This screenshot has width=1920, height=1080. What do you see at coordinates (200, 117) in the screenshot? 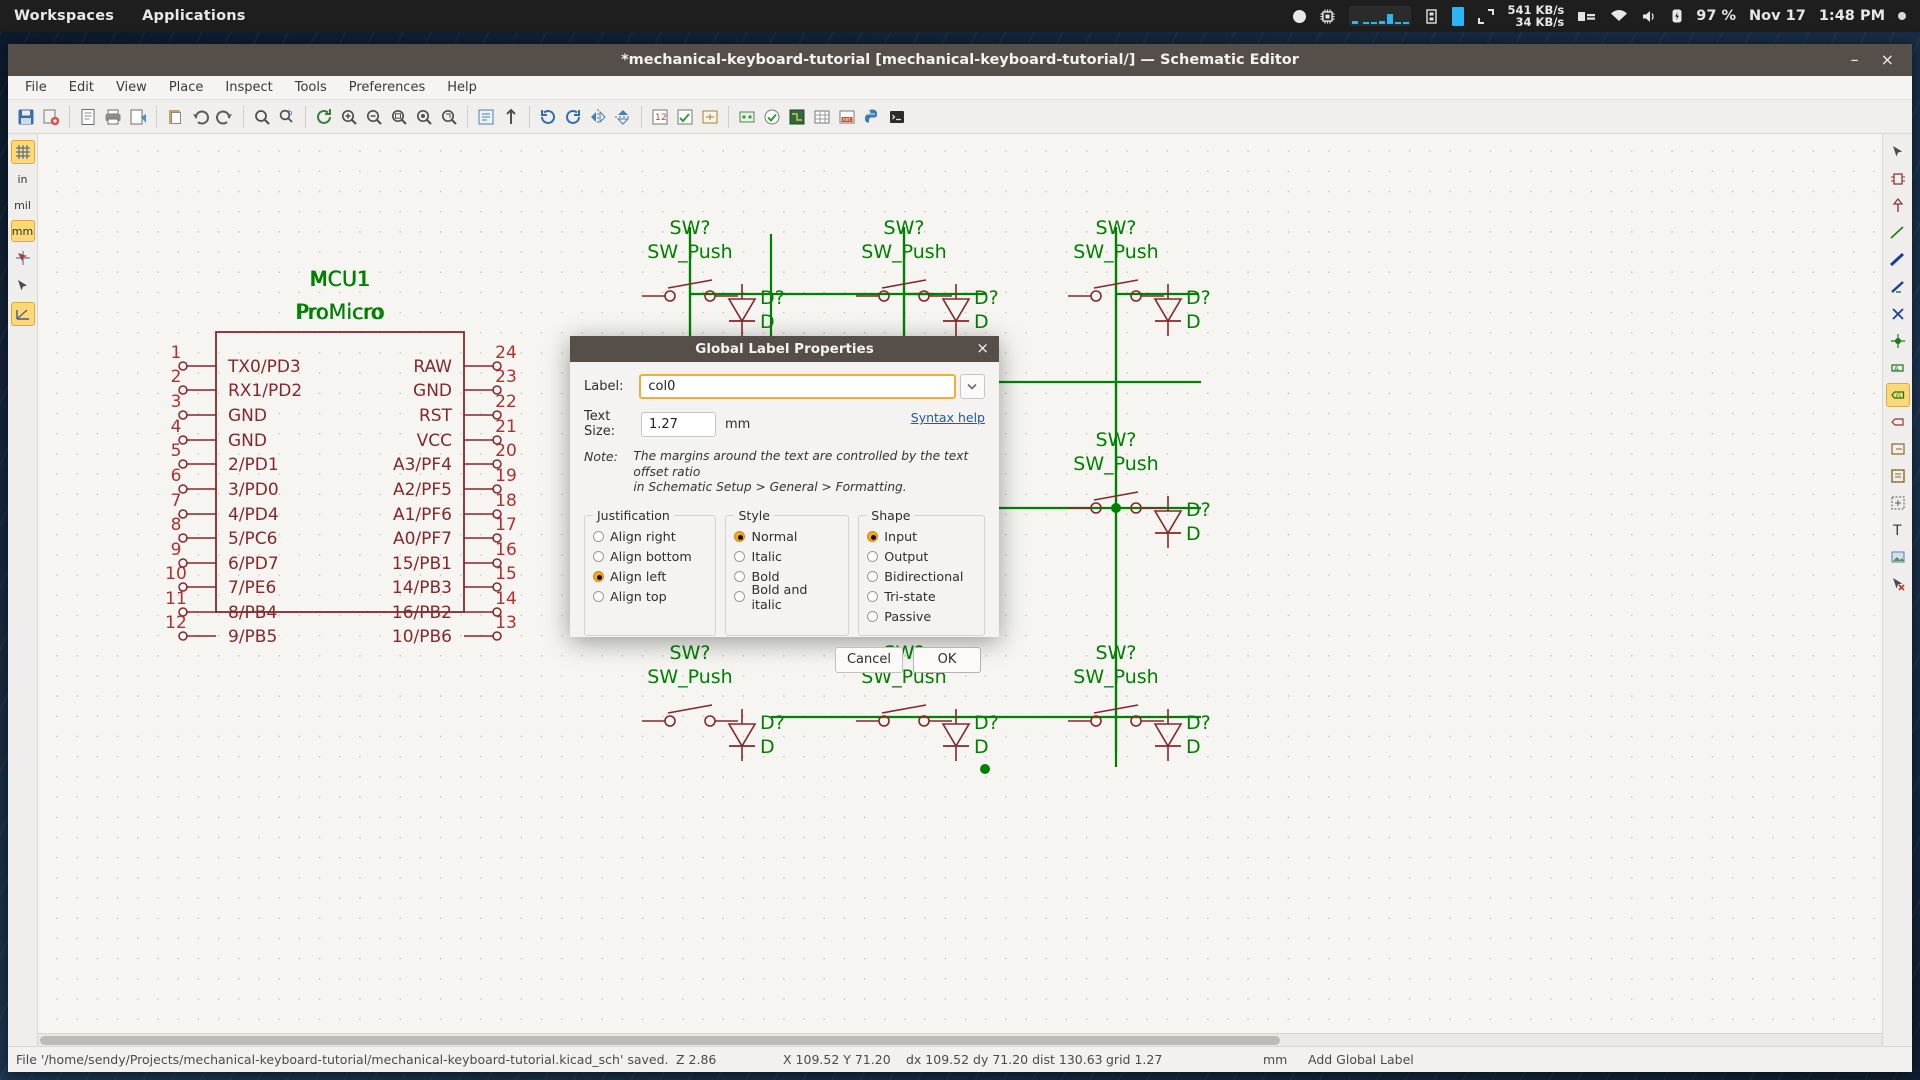
I see `undo-icon` at bounding box center [200, 117].